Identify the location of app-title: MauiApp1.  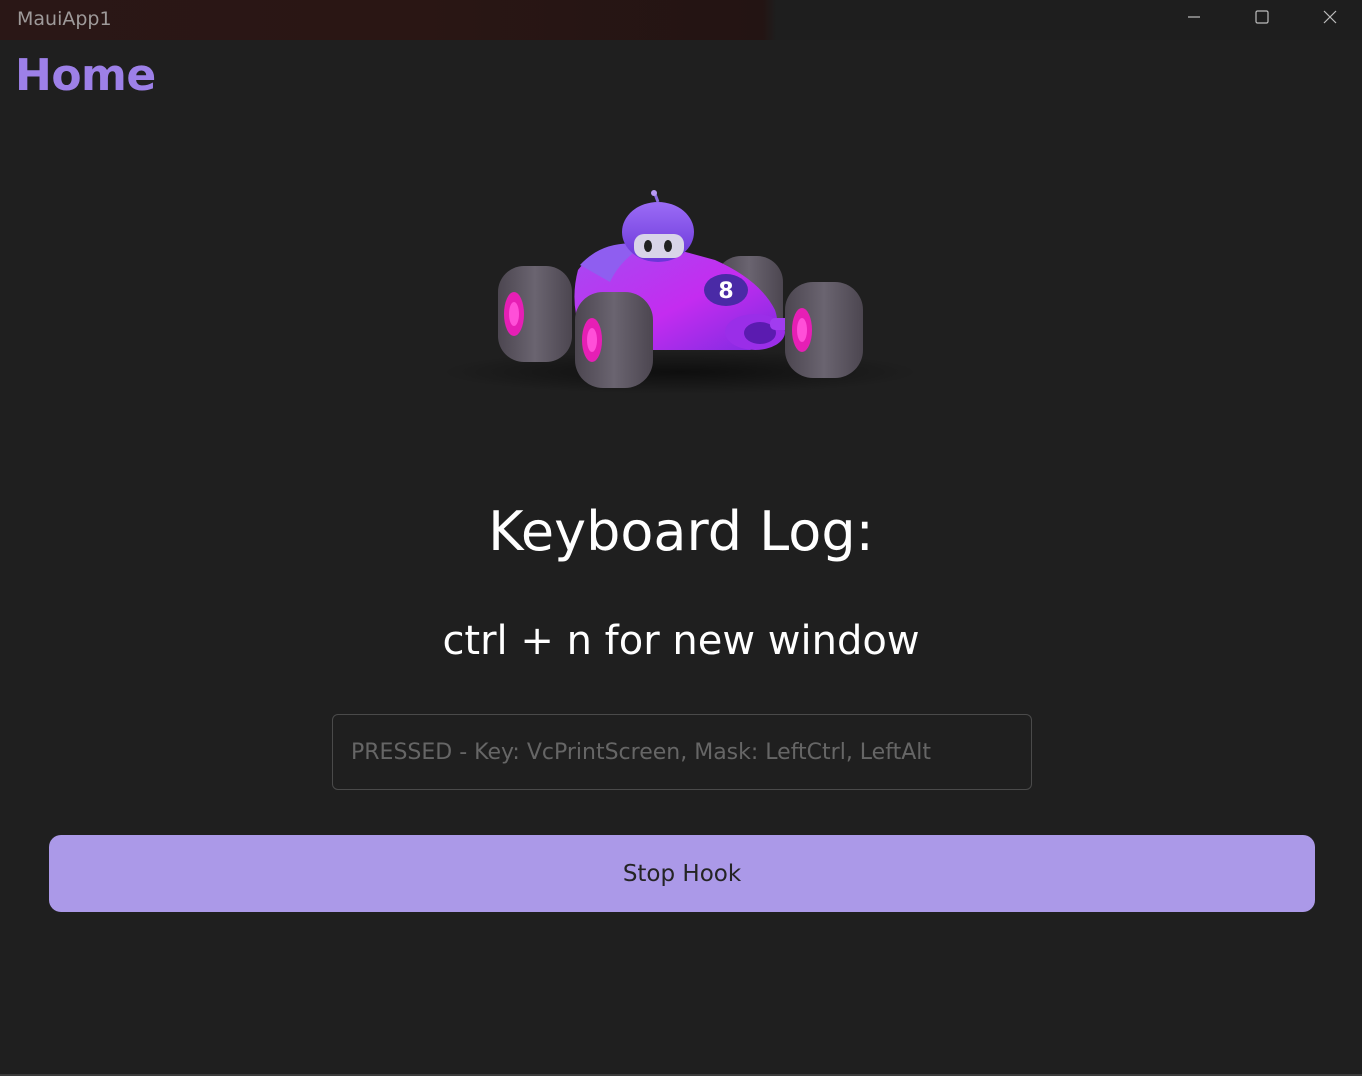
(64, 19).